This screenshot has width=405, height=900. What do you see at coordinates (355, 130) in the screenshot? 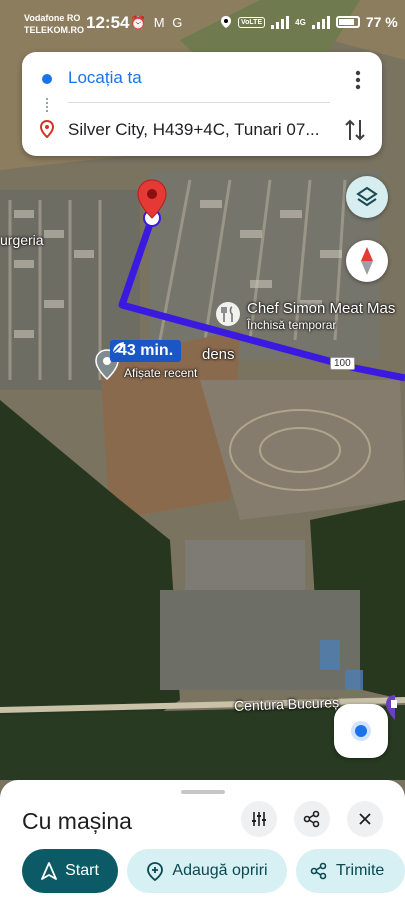
I see `swap-directions-icon` at bounding box center [355, 130].